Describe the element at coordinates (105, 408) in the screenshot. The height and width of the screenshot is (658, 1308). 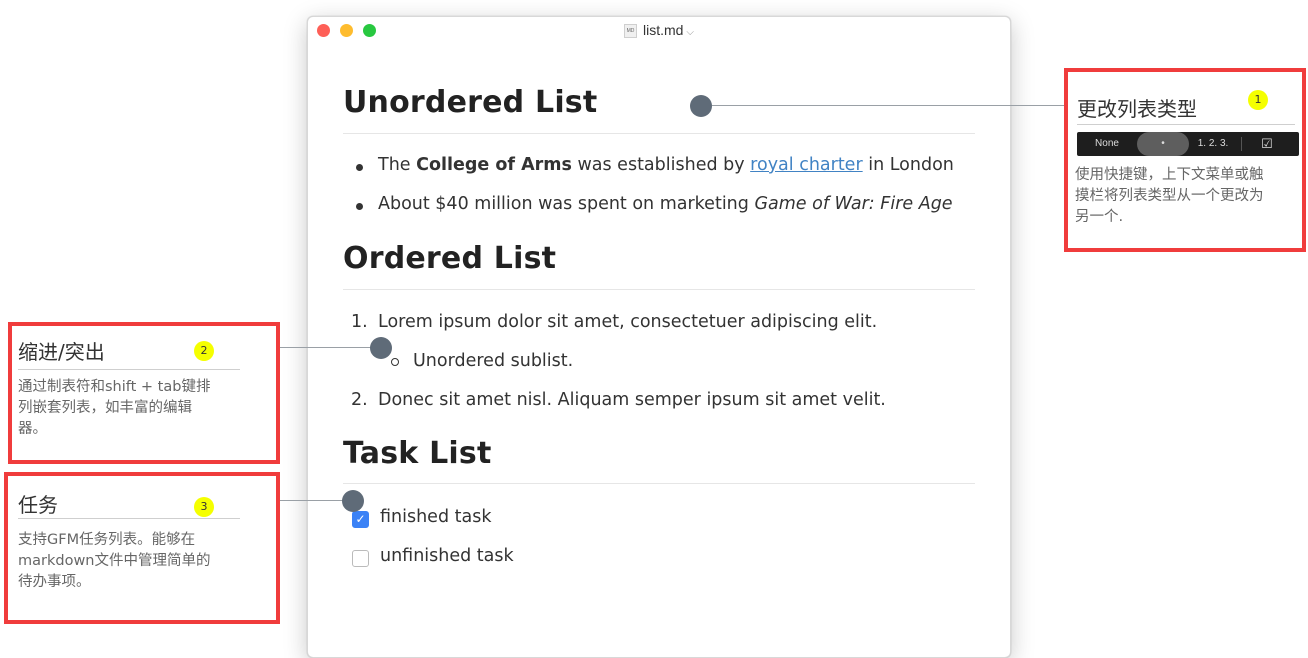
I see `description-line: 列嵌套列表，如丰富的编辑` at that location.